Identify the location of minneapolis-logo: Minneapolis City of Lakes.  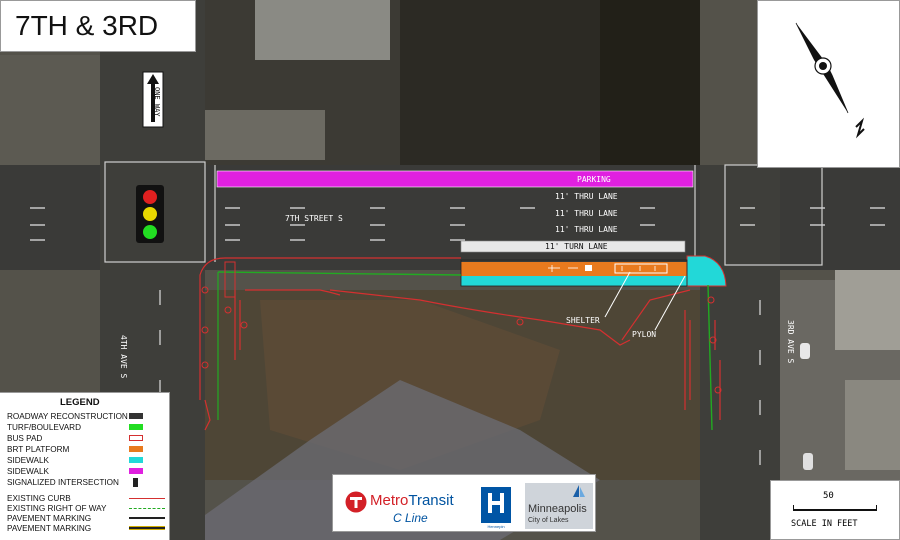
(559, 506).